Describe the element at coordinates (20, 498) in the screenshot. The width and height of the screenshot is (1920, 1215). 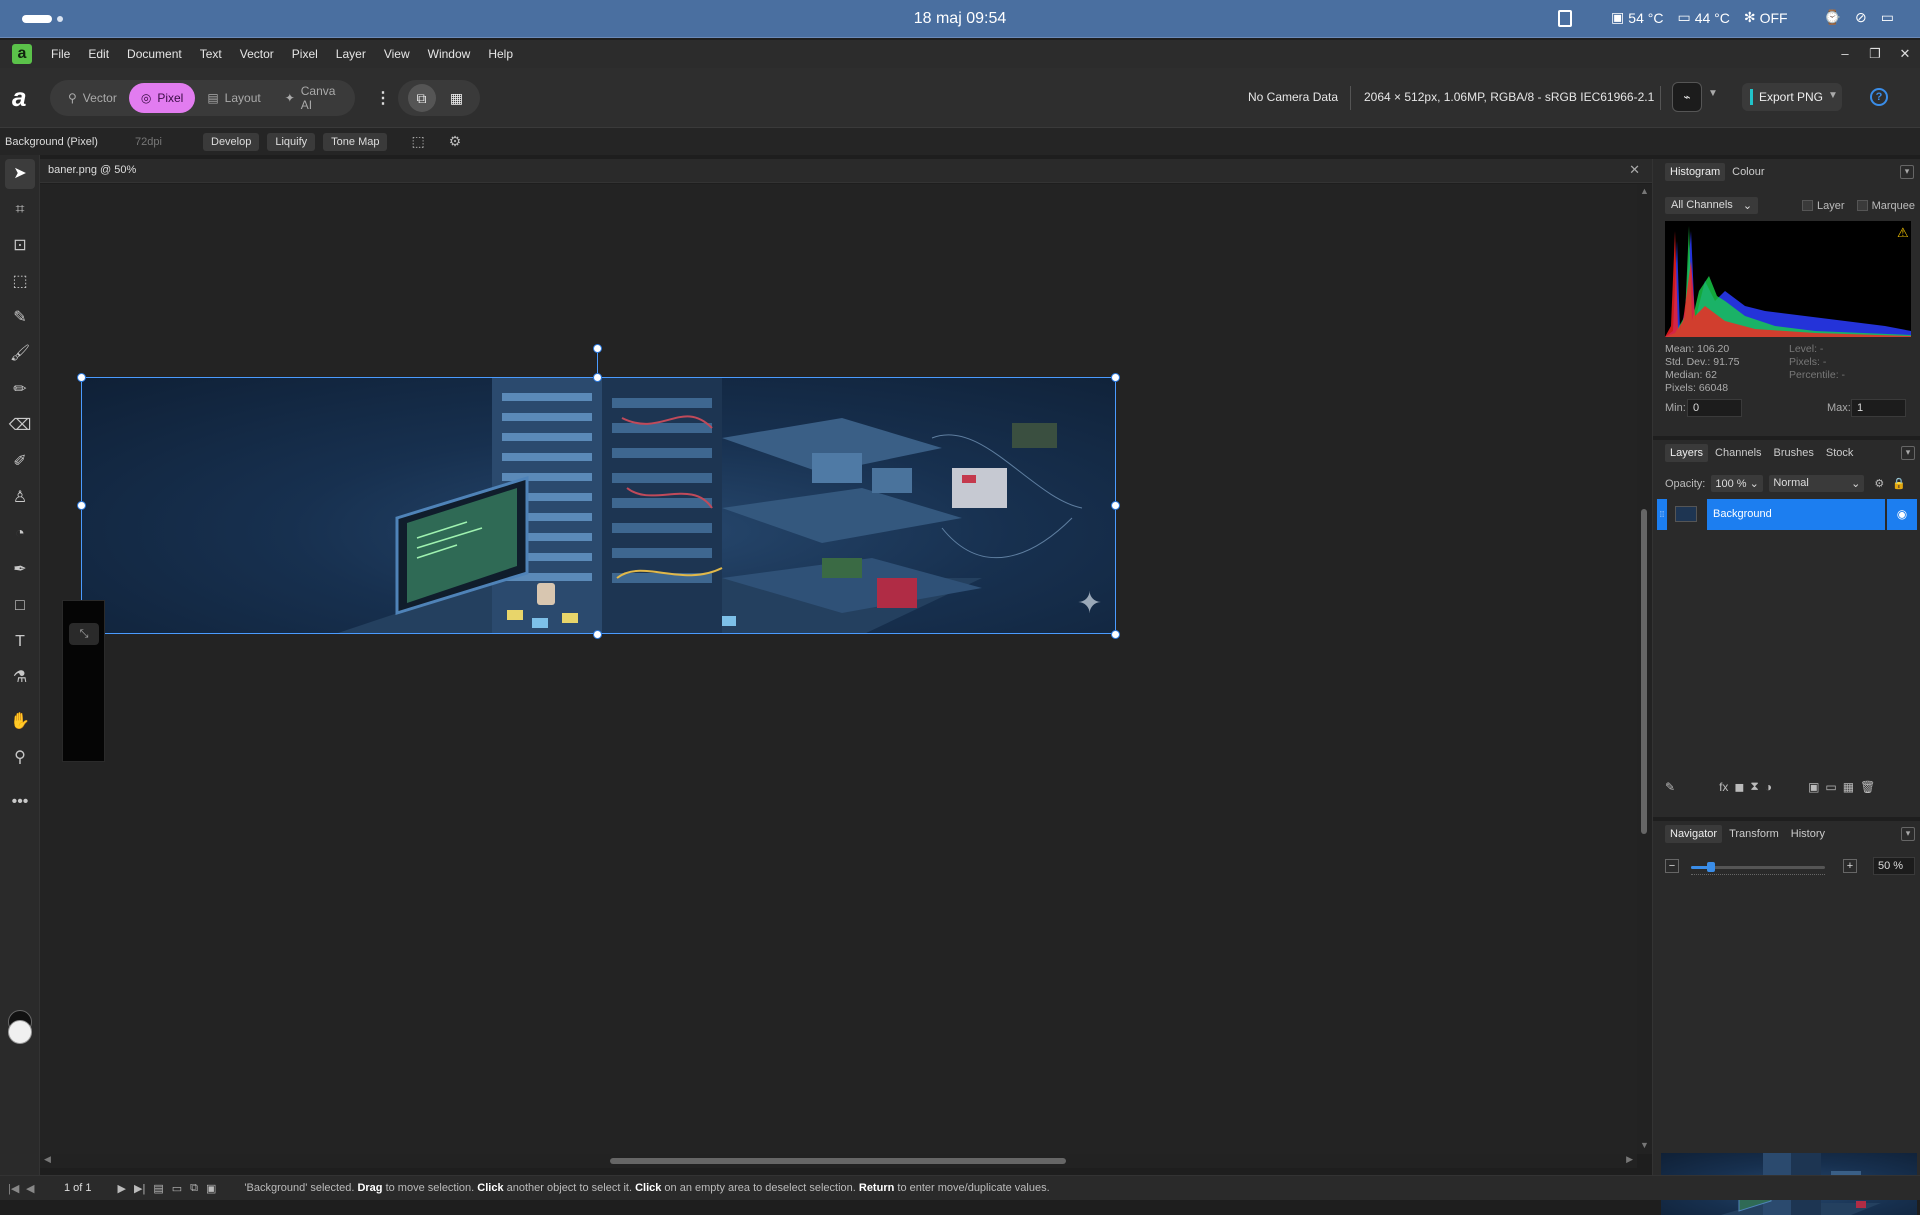
I see `clone-stamp-icon: ♙` at that location.